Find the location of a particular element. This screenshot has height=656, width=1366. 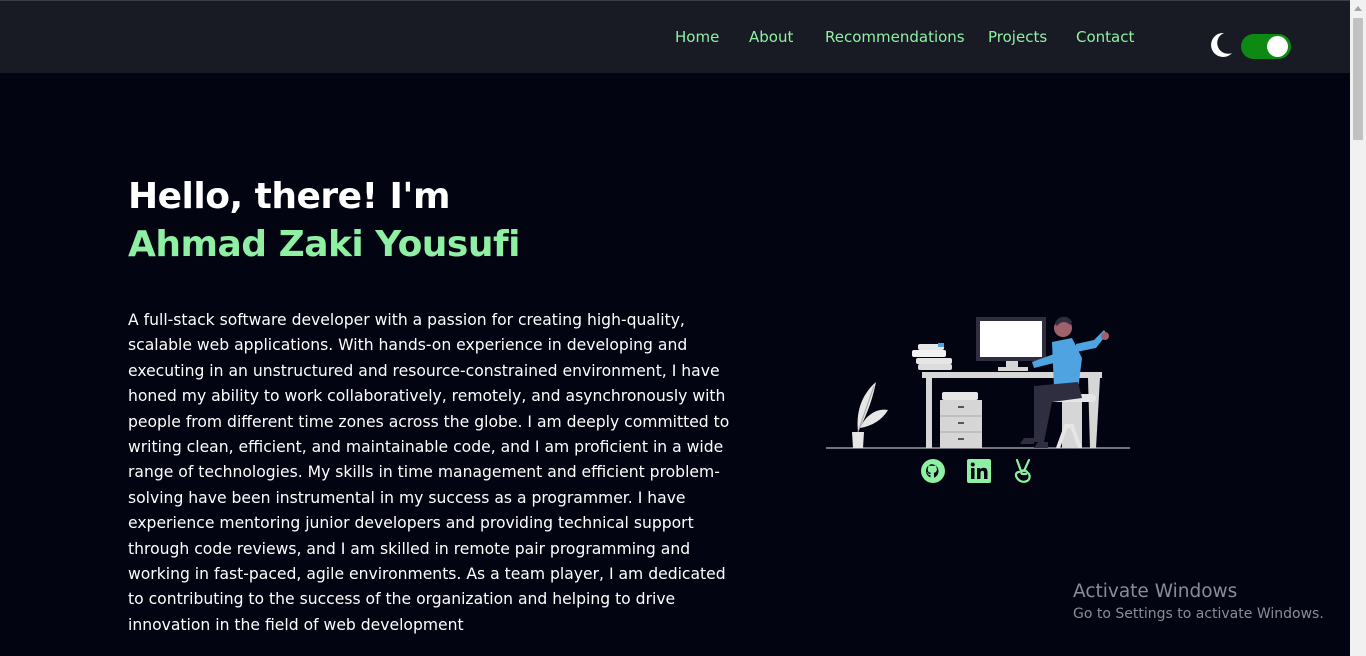

scroll-thumb is located at coordinates (1358, 79).